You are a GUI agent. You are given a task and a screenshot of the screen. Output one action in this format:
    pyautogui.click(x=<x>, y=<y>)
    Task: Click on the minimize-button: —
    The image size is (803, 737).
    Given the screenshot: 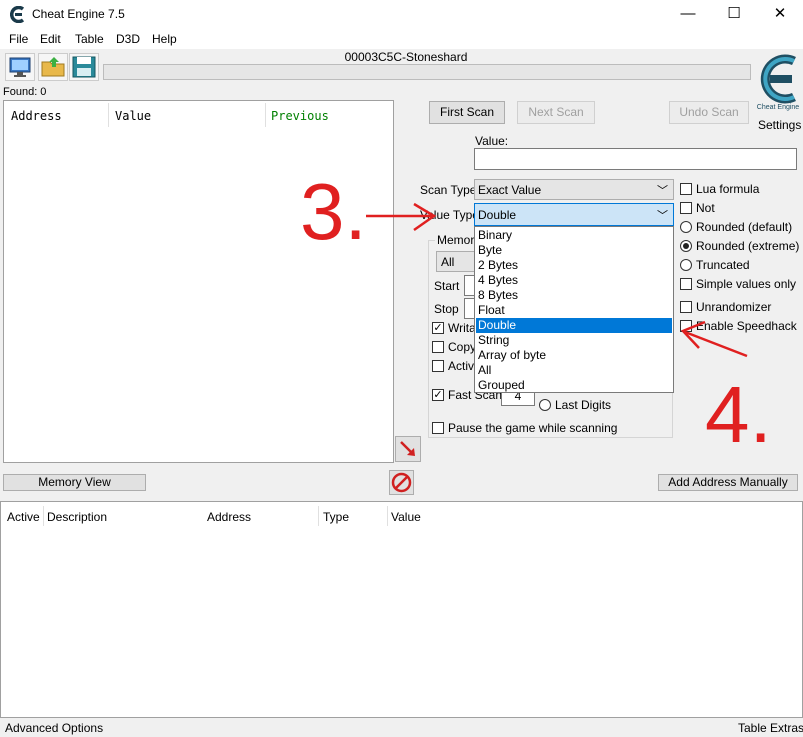 What is the action you would take?
    pyautogui.click(x=688, y=15)
    